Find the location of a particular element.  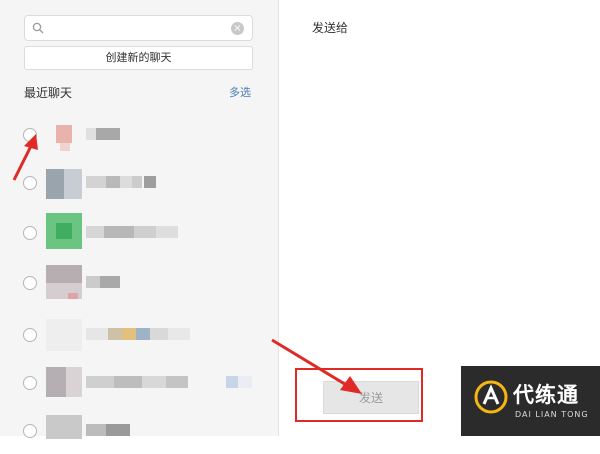

logo-icon is located at coordinates (491, 397).